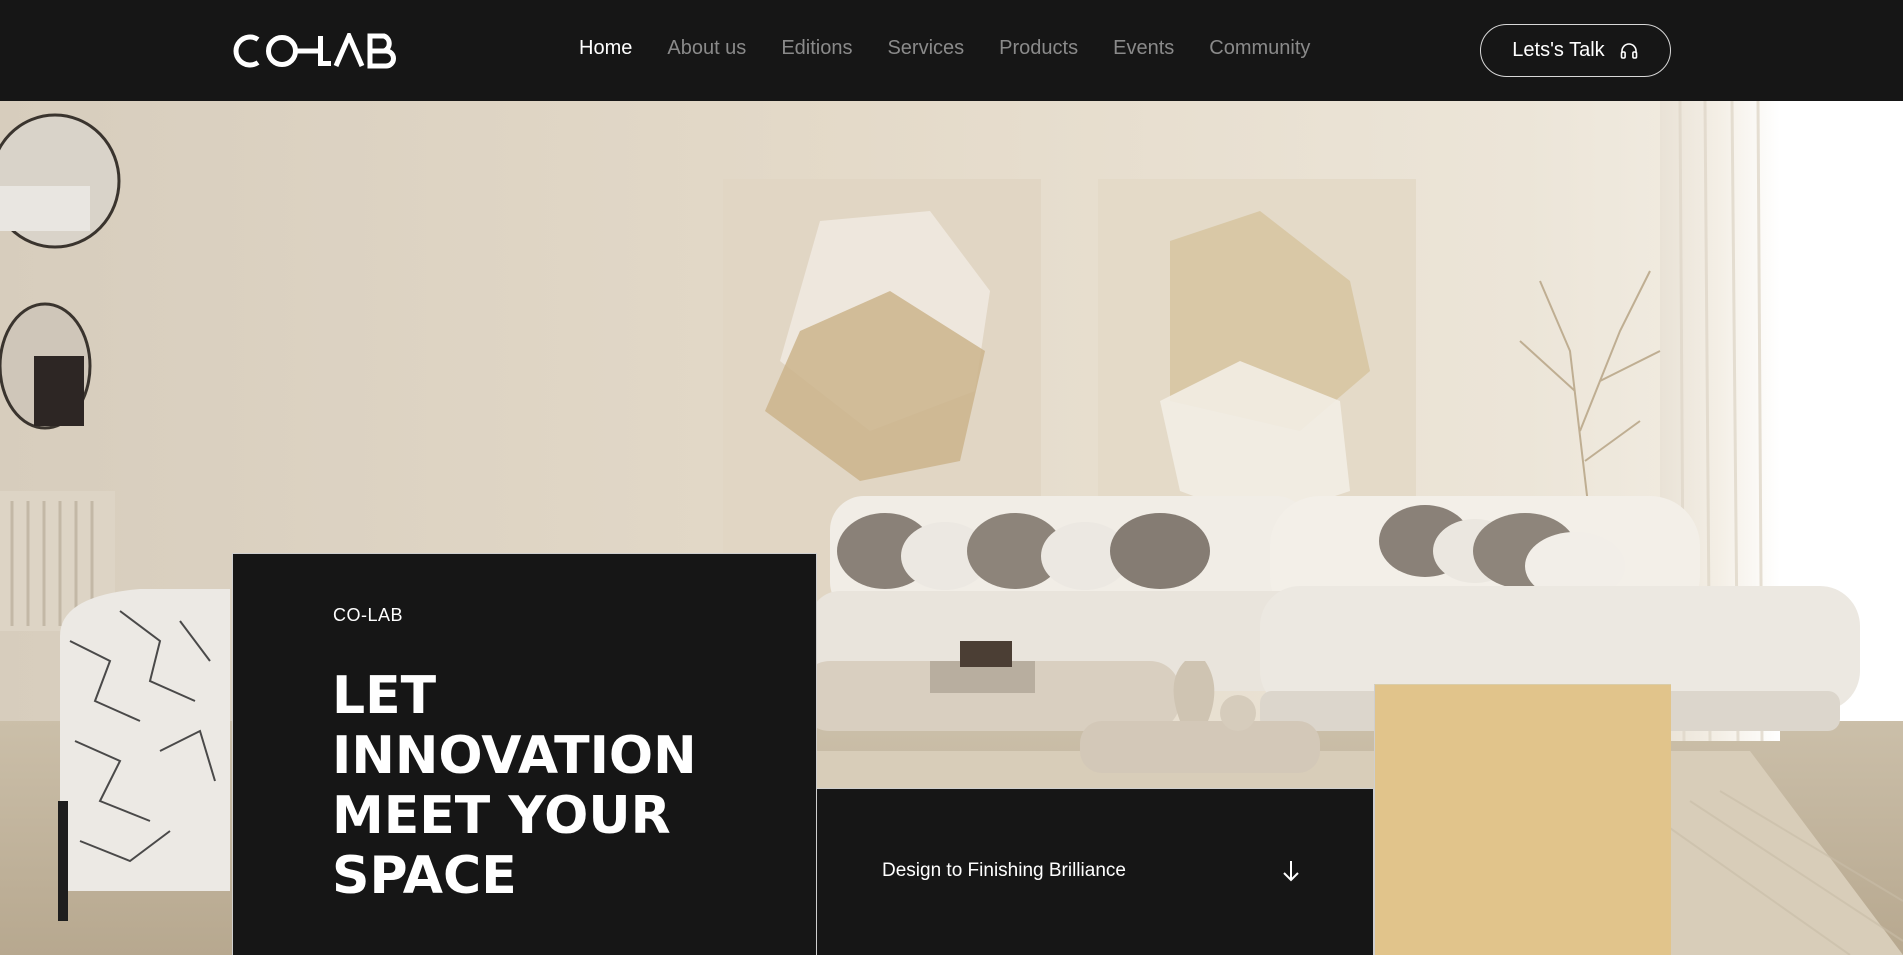 The width and height of the screenshot is (1903, 955). What do you see at coordinates (1558, 50) in the screenshot?
I see `lets-talk-label: Lets's Talk` at bounding box center [1558, 50].